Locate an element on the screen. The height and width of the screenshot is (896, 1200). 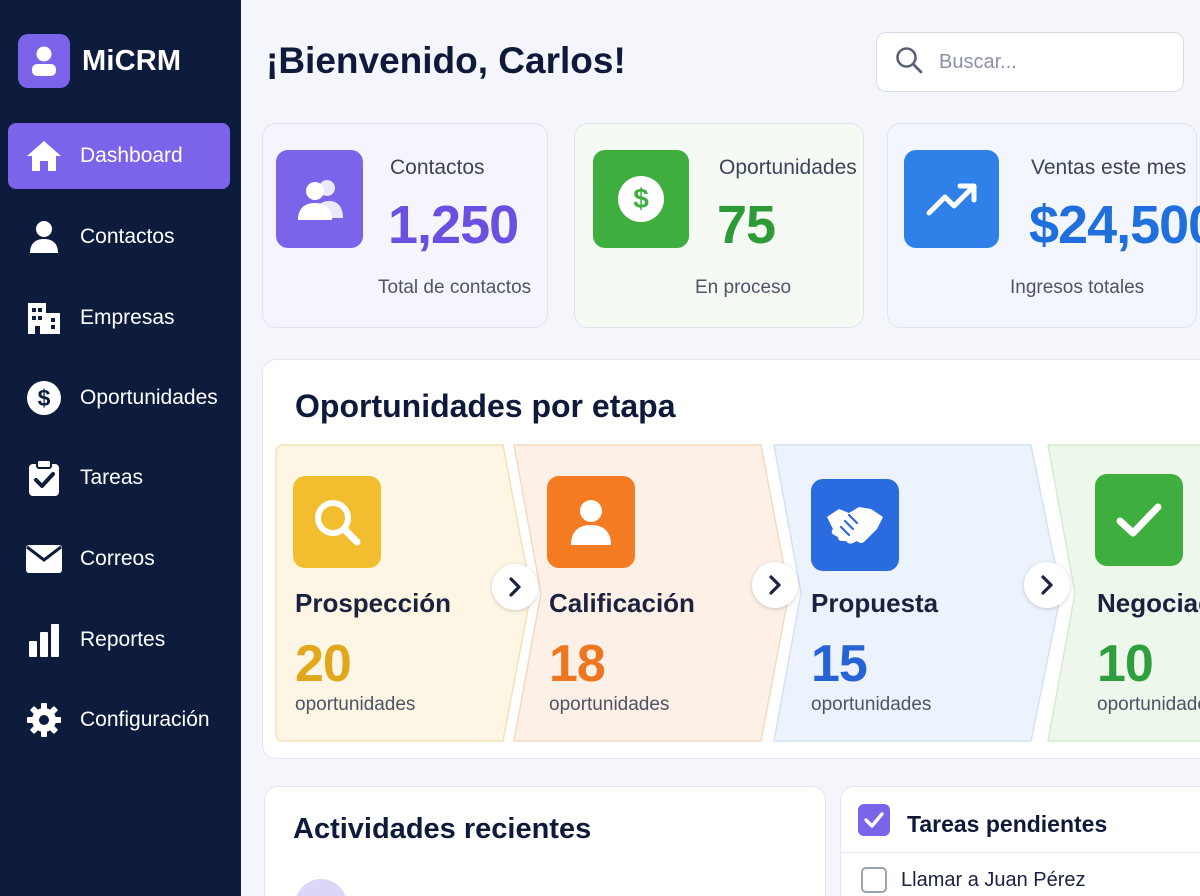
pipeline-stage-negociacion: Negociación 10 oportunidades is located at coordinates (1123, 593).